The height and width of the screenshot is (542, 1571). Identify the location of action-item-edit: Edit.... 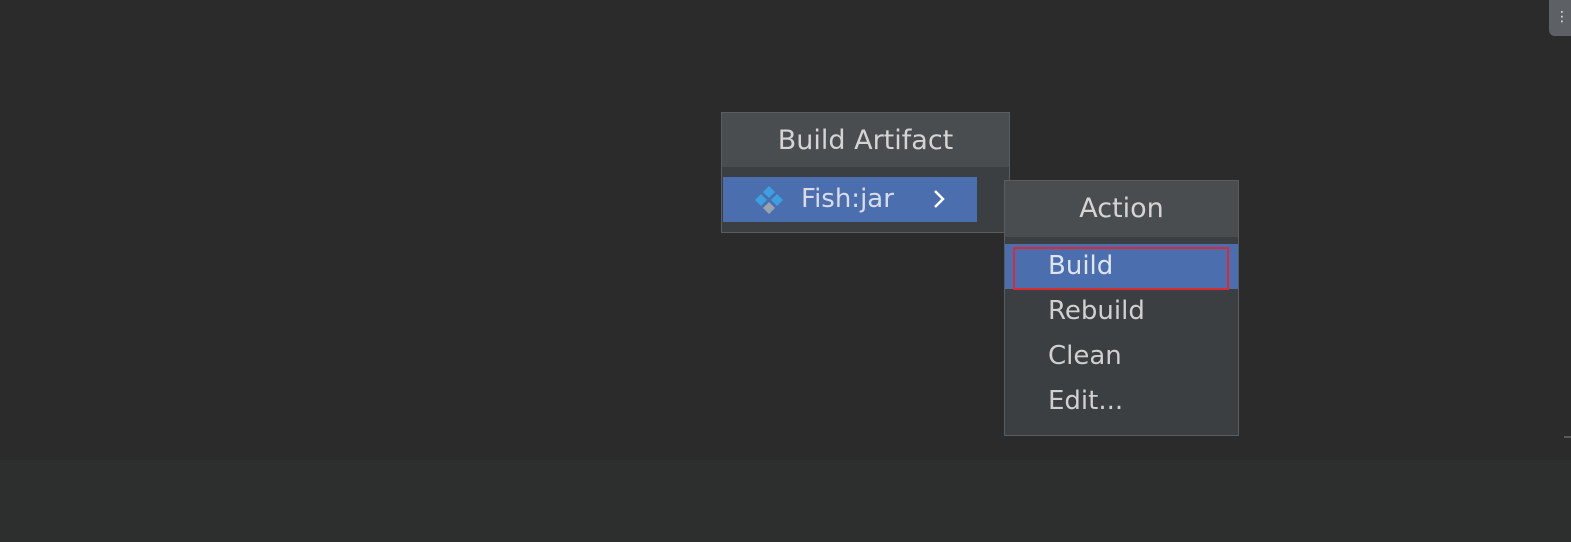
(1121, 401).